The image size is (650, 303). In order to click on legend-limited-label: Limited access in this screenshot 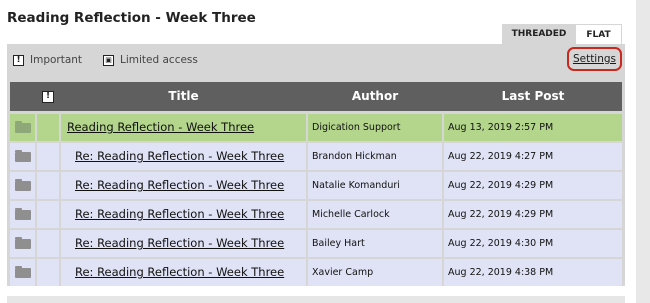, I will do `click(159, 60)`.